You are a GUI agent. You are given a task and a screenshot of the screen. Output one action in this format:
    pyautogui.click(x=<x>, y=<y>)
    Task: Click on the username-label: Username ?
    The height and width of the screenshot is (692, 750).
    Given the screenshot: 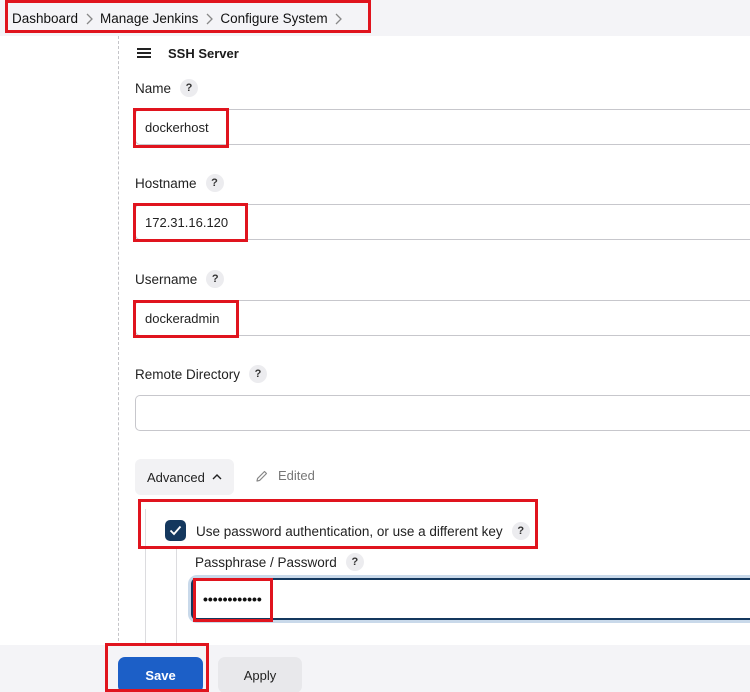 What is the action you would take?
    pyautogui.click(x=180, y=279)
    